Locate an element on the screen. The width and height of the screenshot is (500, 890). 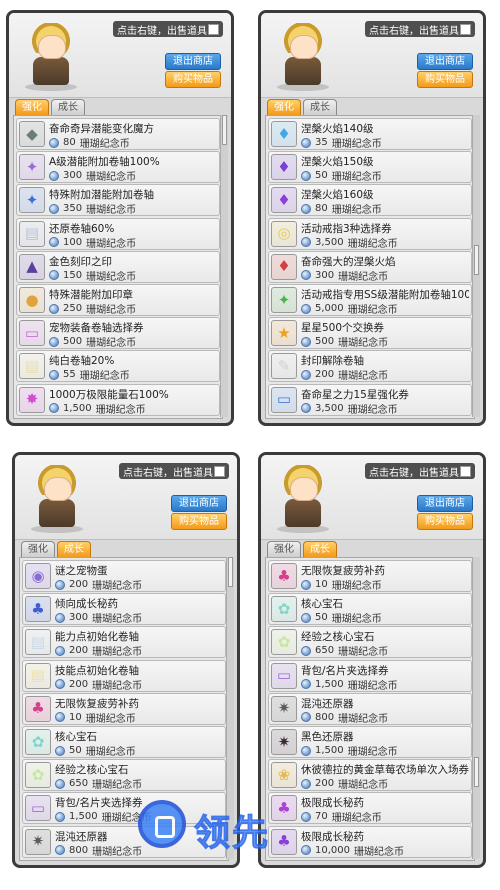
item-price: 300 珊瑚纪念币 is located at coordinates (92, 175).